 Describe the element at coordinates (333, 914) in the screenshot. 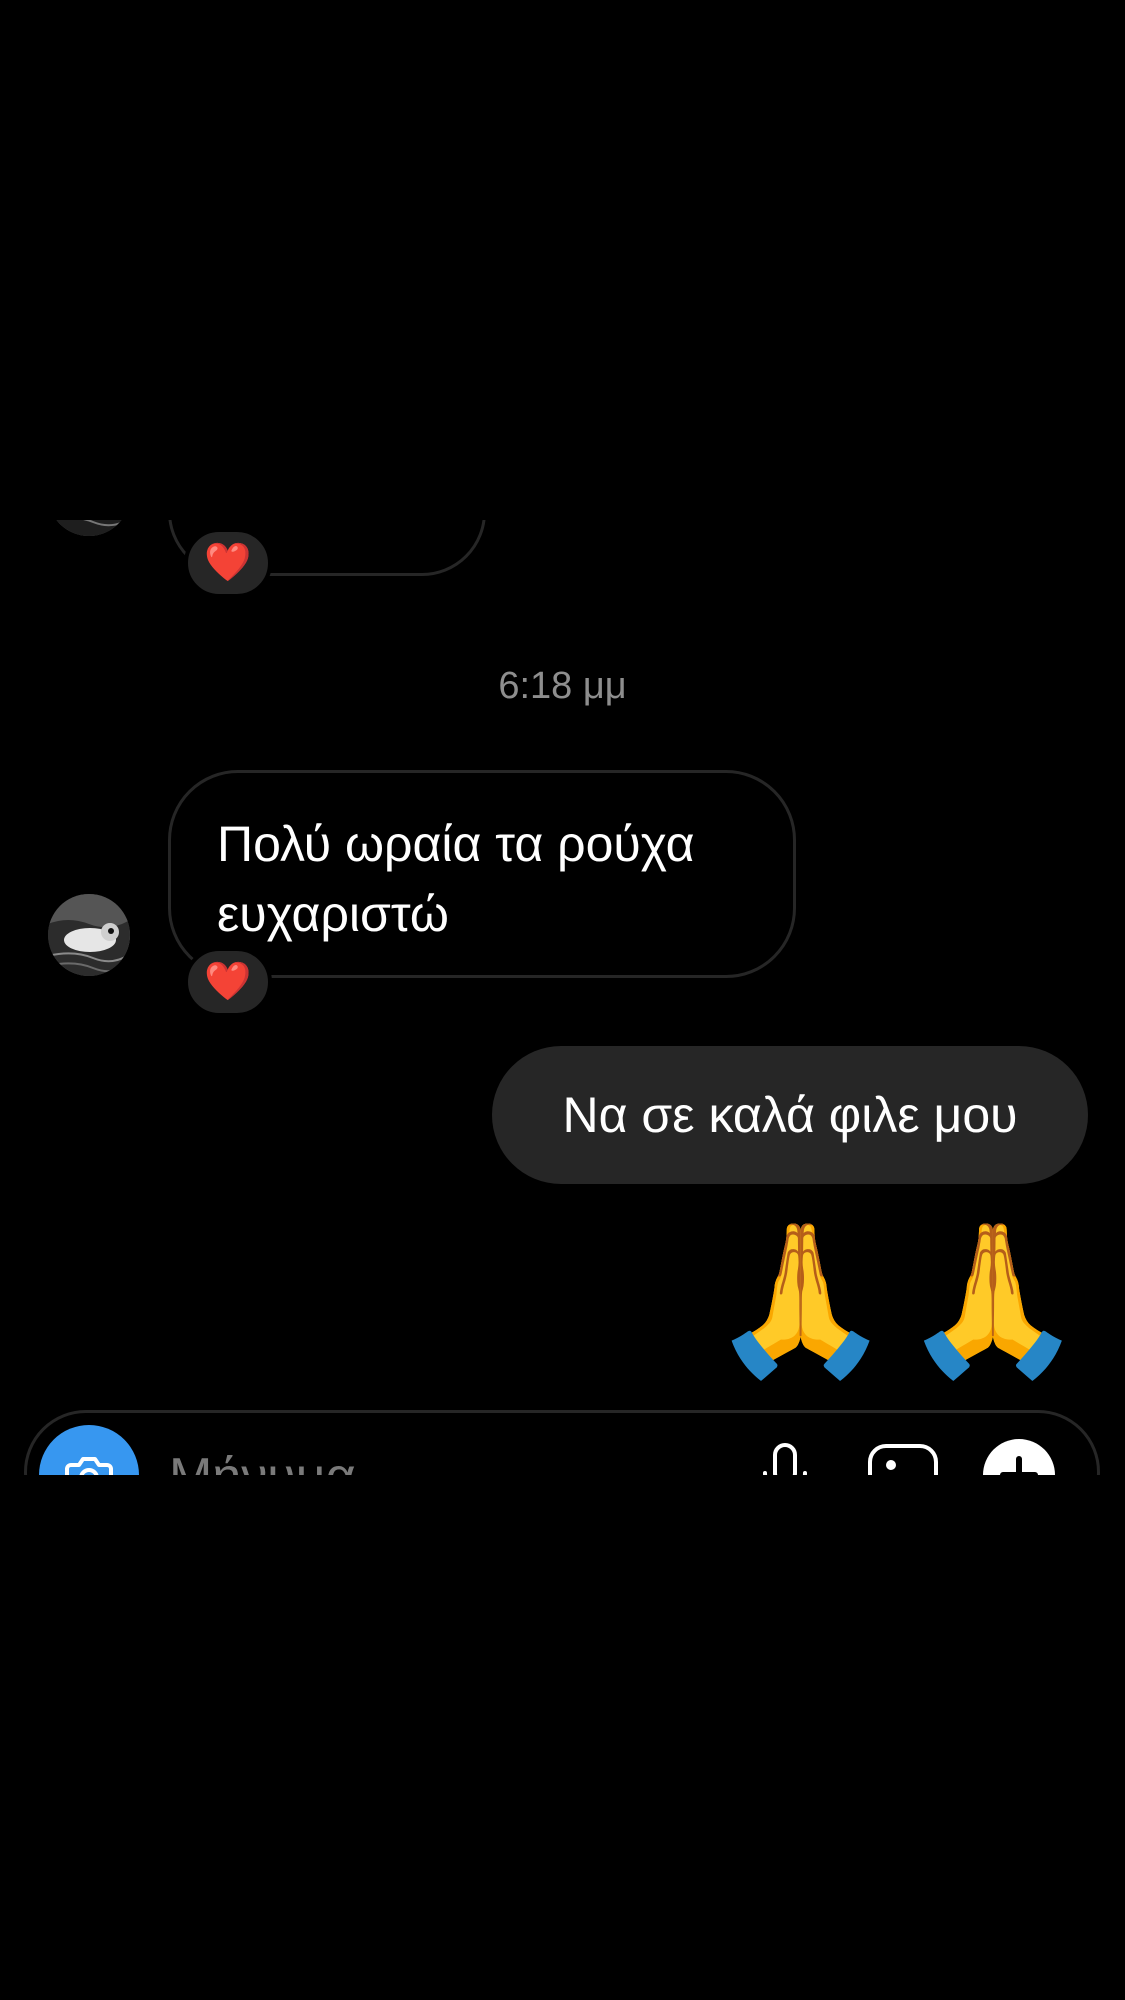

I see `incoming-message-line-2: ευχαριστώ` at that location.